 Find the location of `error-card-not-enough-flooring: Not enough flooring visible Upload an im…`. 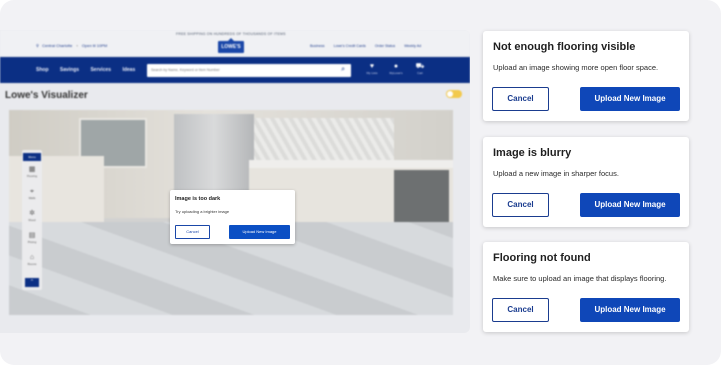

error-card-not-enough-flooring: Not enough flooring visible Upload an im… is located at coordinates (586, 76).